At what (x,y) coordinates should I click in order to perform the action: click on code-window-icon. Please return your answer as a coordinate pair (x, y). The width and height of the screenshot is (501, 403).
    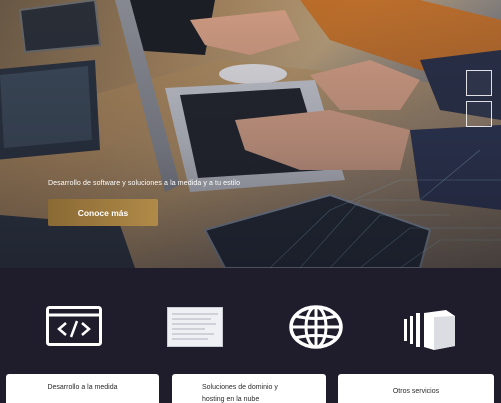
    Looking at the image, I should click on (74, 328).